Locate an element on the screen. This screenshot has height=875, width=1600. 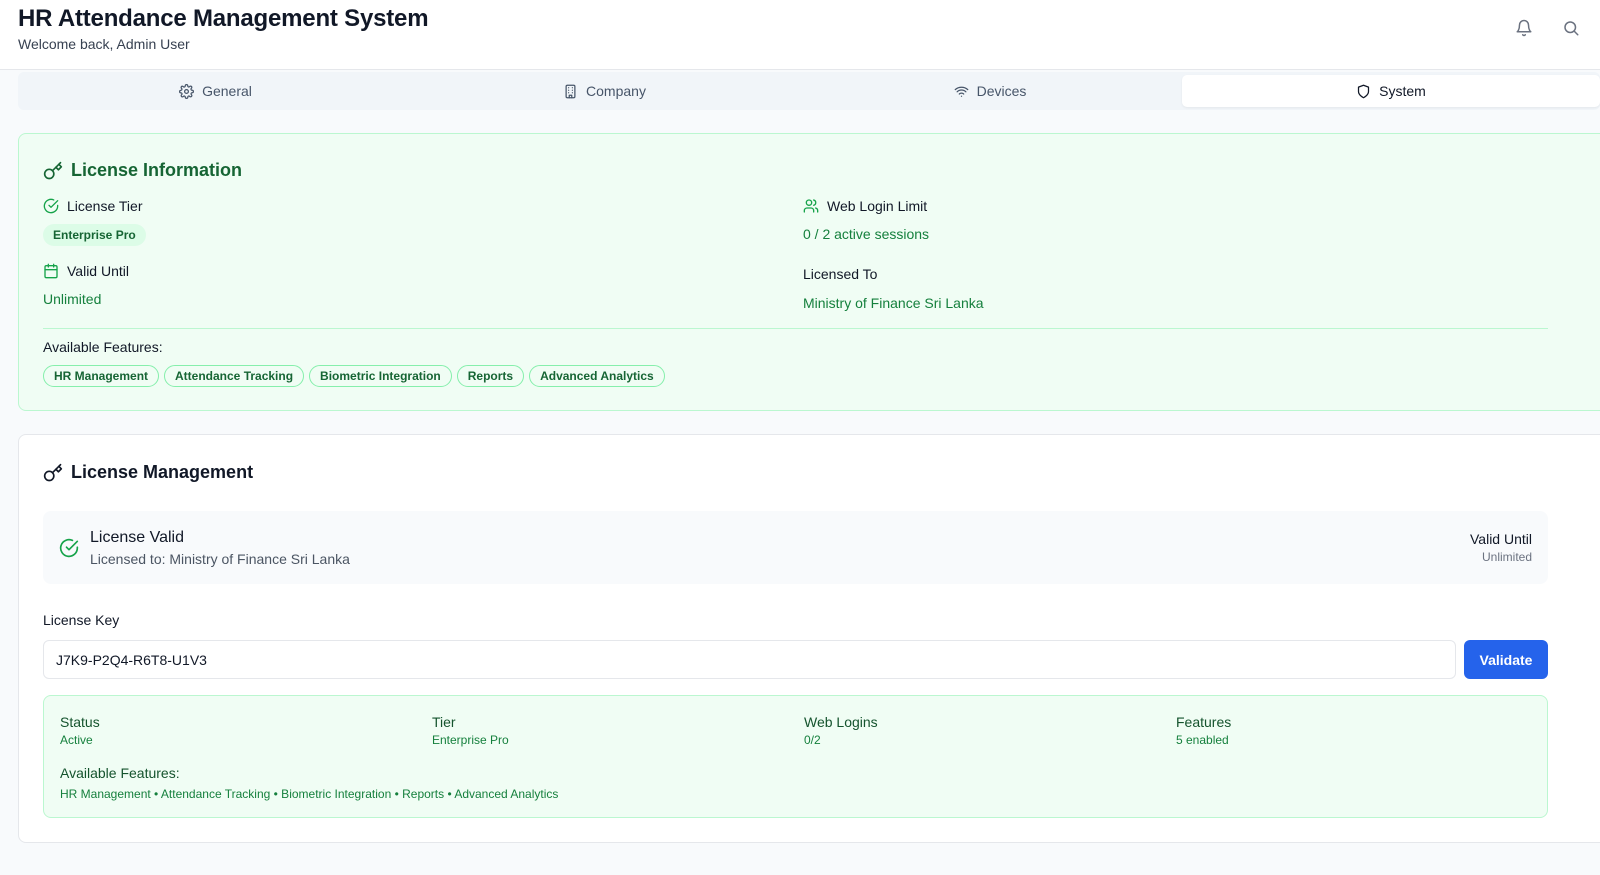
tab-label: Company is located at coordinates (616, 91).